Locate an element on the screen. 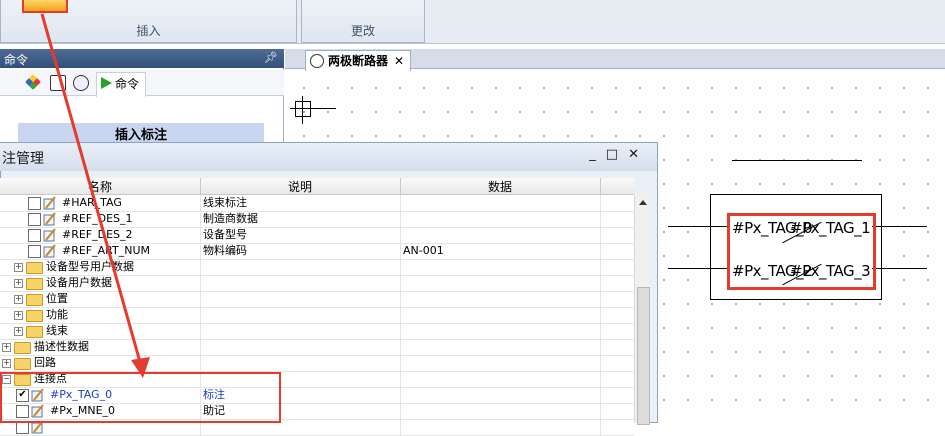  annotation-arrow-head is located at coordinates (140, 367).